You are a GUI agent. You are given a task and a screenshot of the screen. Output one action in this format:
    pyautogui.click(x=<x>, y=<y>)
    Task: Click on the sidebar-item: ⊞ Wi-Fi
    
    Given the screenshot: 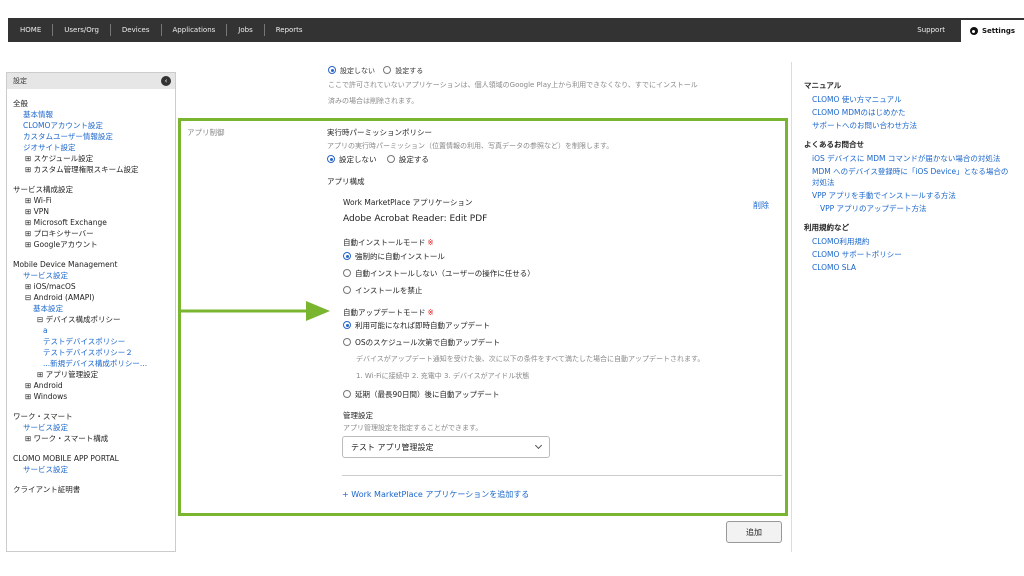 What is the action you would take?
    pyautogui.click(x=94, y=200)
    